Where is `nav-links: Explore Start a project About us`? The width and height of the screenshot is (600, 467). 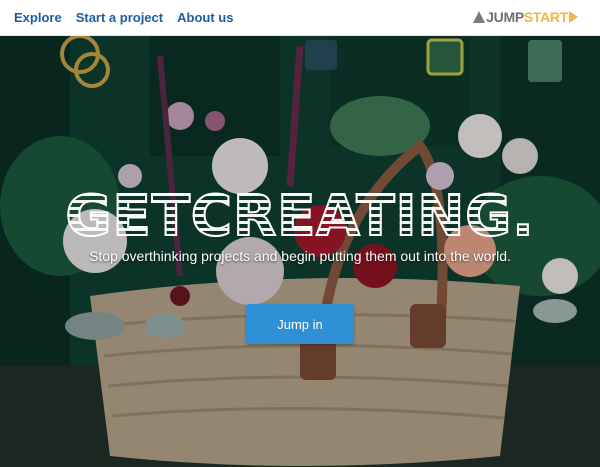
nav-links: Explore Start a project About us is located at coordinates (123, 17).